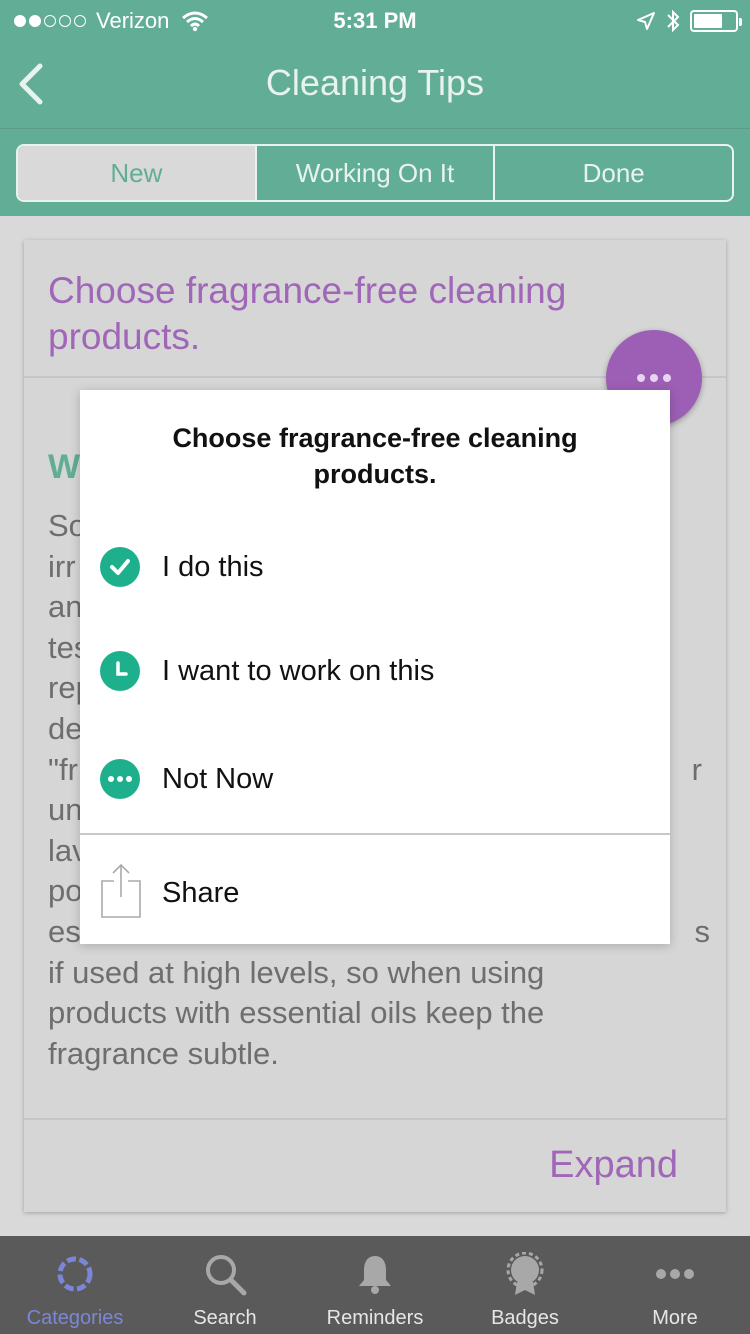 The width and height of the screenshot is (750, 1334). Describe the element at coordinates (64, 467) in the screenshot. I see `tip-subheading: W` at that location.